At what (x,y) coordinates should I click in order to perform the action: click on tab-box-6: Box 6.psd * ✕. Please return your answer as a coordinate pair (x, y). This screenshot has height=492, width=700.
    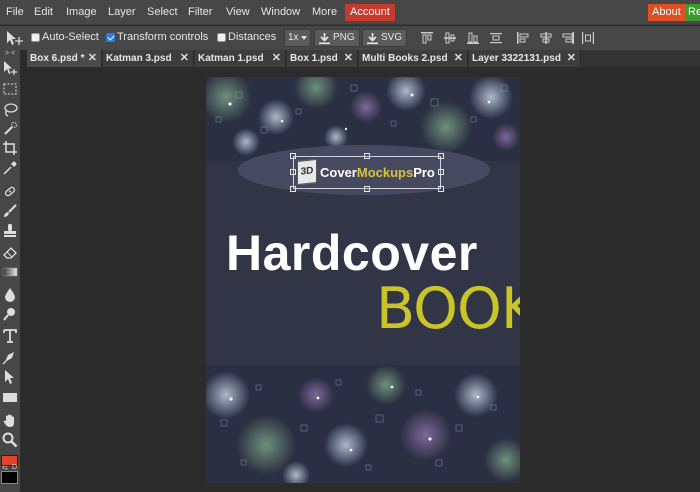
    Looking at the image, I should click on (64, 58).